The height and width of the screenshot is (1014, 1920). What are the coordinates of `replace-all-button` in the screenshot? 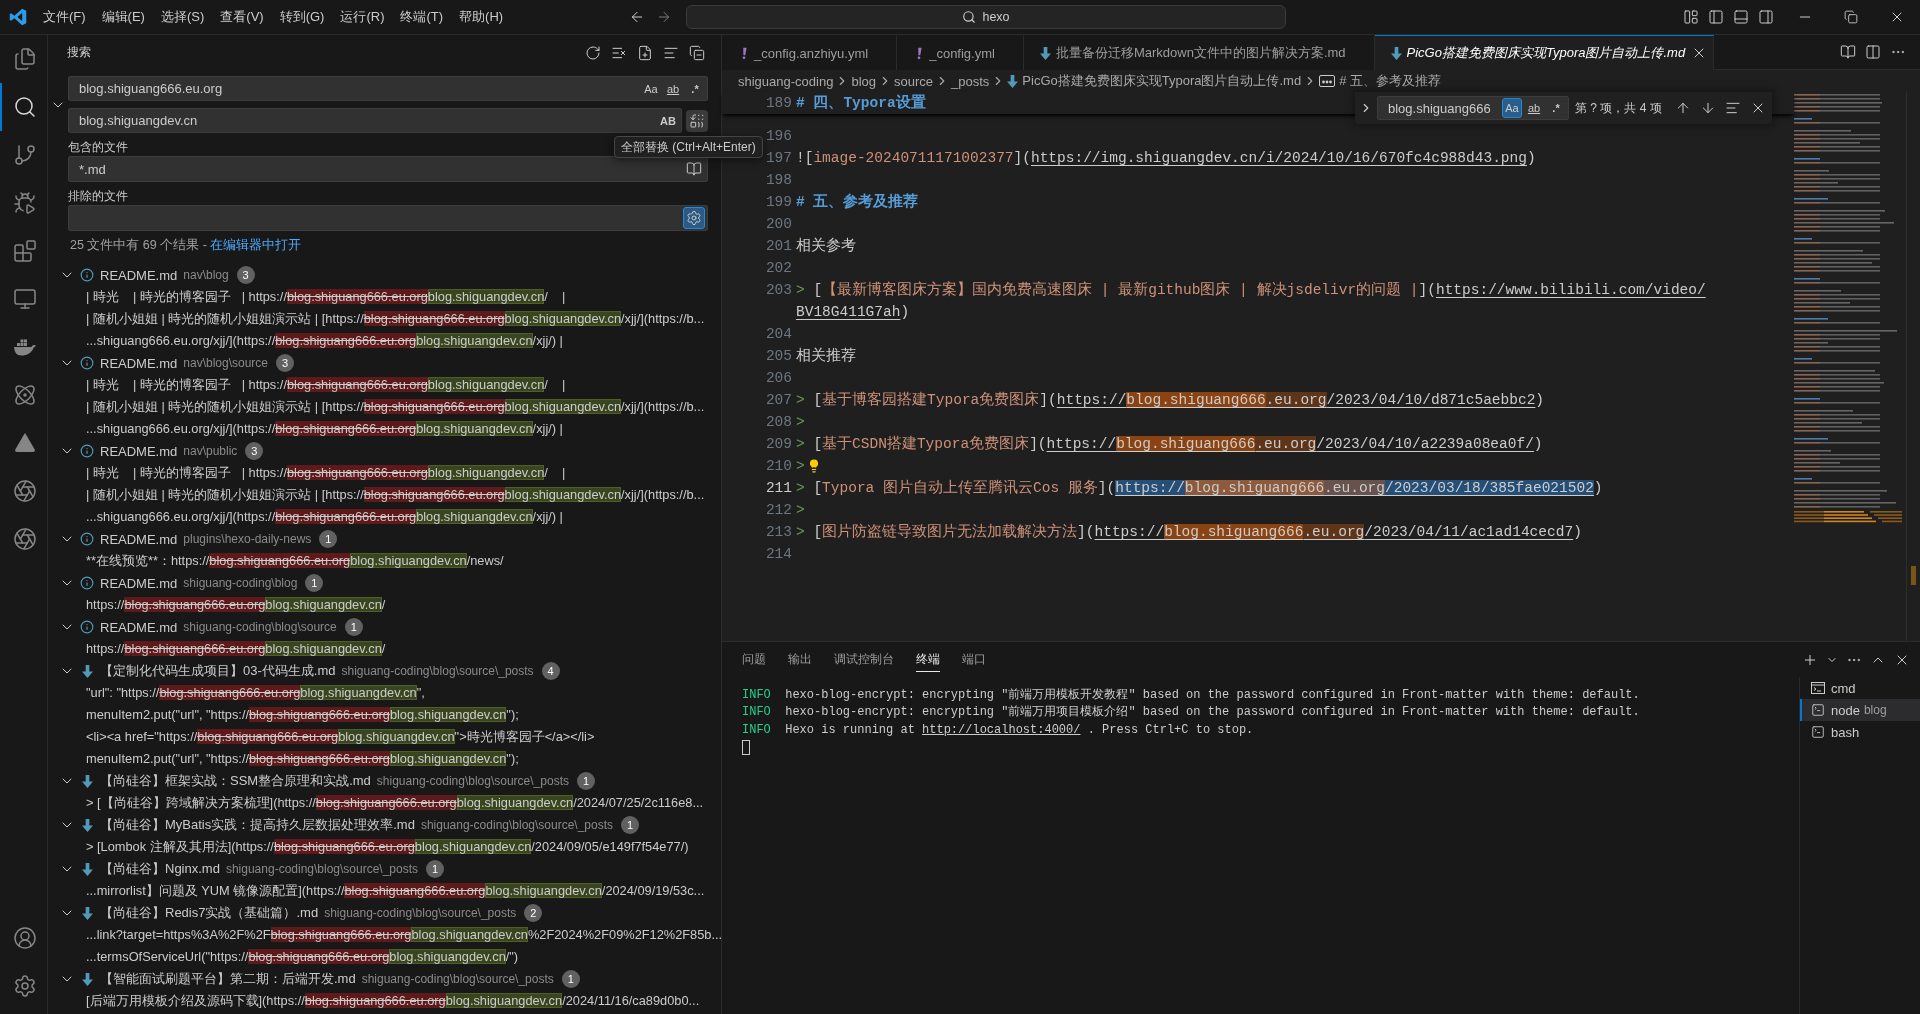 It's located at (697, 120).